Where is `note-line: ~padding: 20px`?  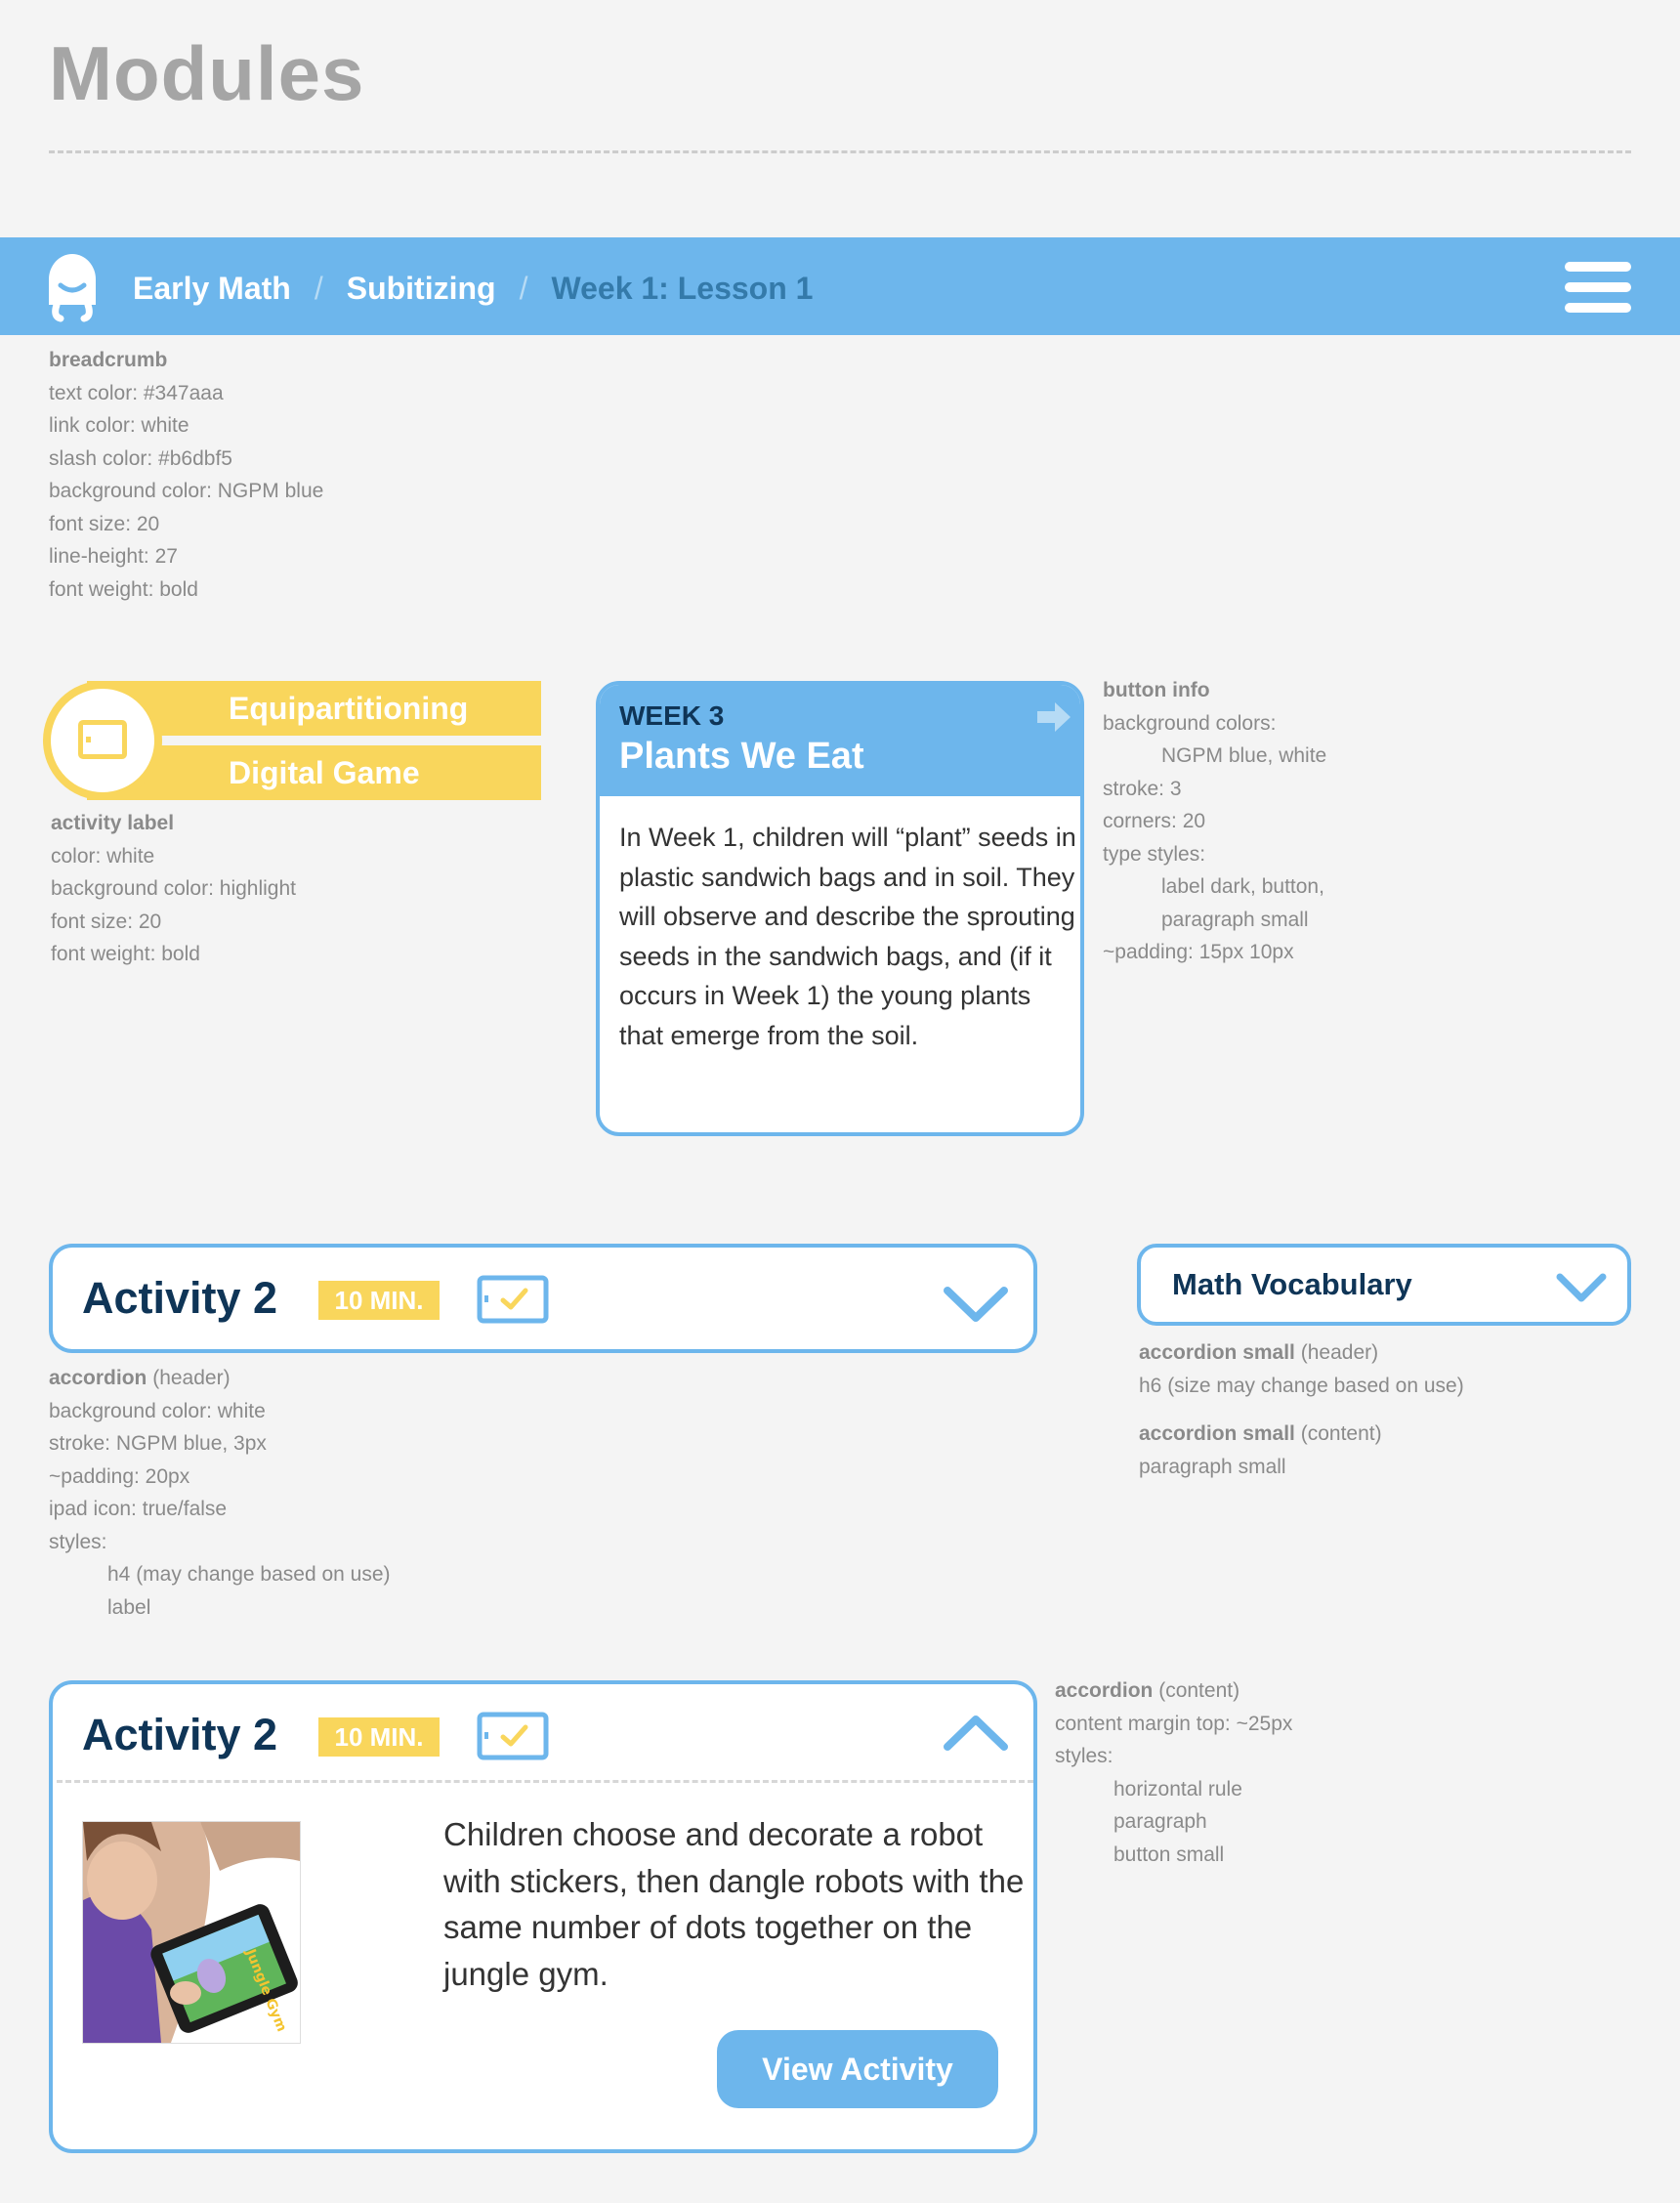 note-line: ~padding: 20px is located at coordinates (119, 1476).